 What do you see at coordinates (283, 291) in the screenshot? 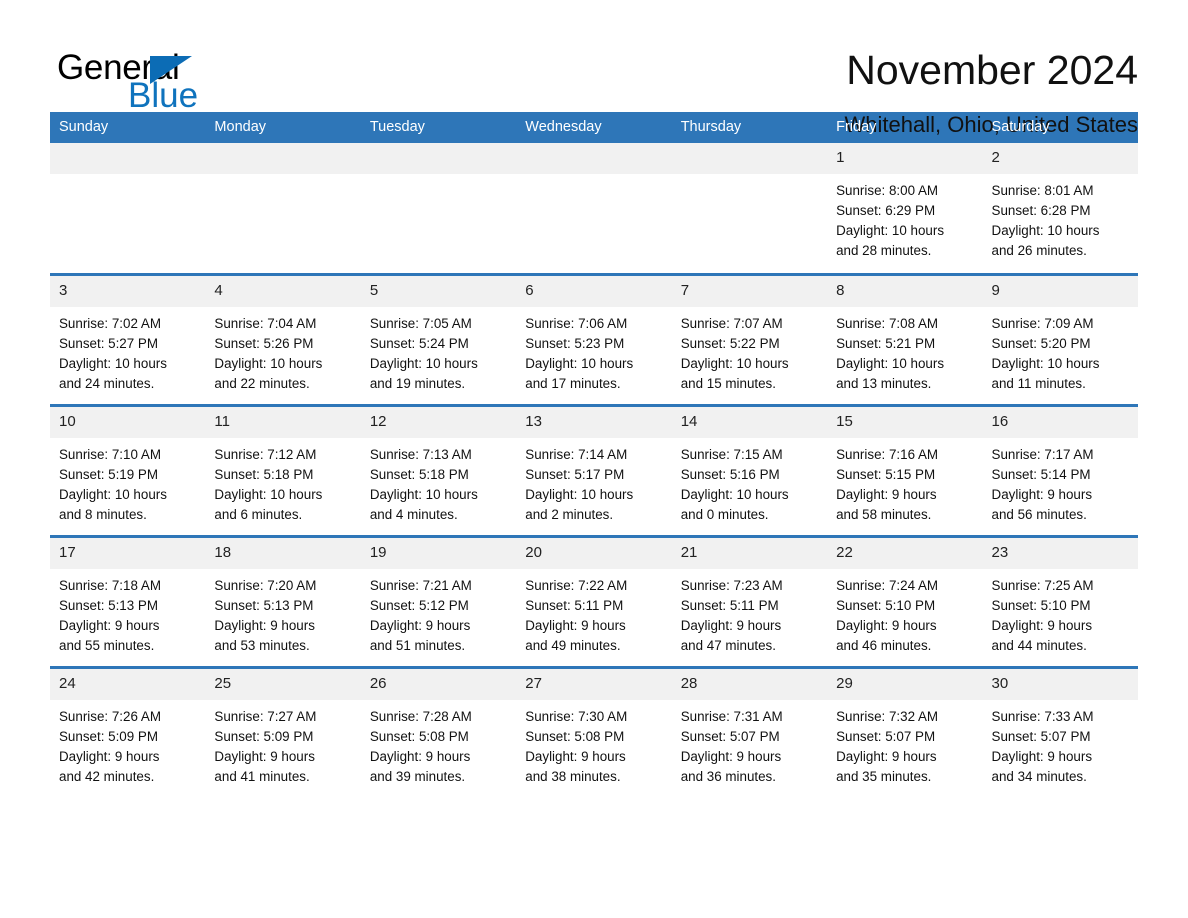
I see `day-number: 4` at bounding box center [283, 291].